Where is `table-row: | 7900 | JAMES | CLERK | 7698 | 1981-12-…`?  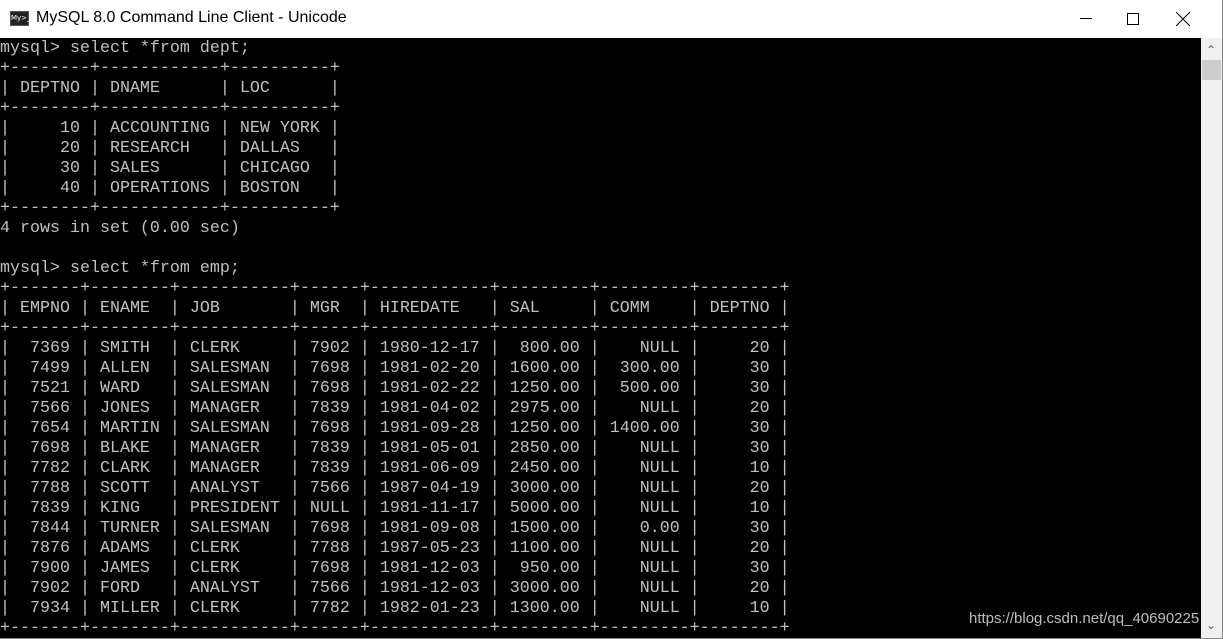 table-row: | 7900 | JAMES | CLERK | 7698 | 1981-12-… is located at coordinates (395, 568).